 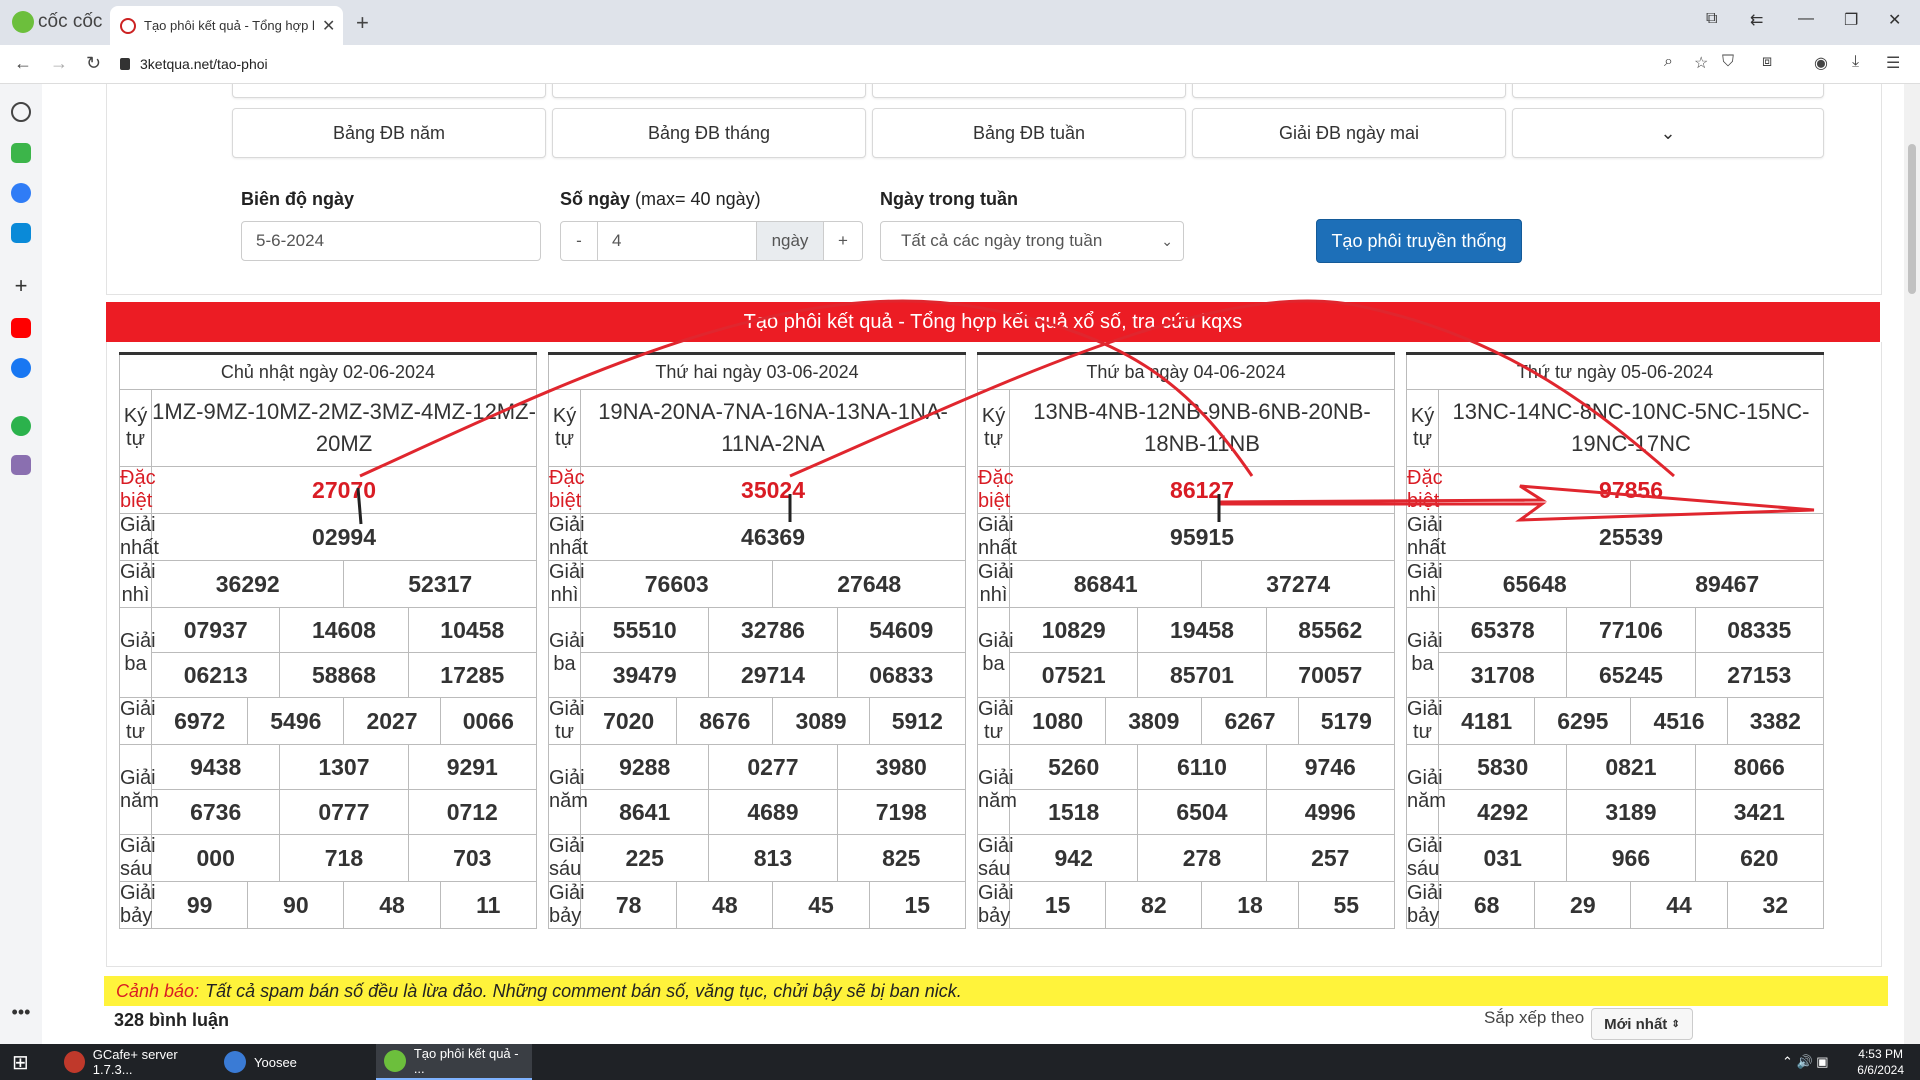 What do you see at coordinates (93, 63) in the screenshot?
I see `reload-icon: ↻` at bounding box center [93, 63].